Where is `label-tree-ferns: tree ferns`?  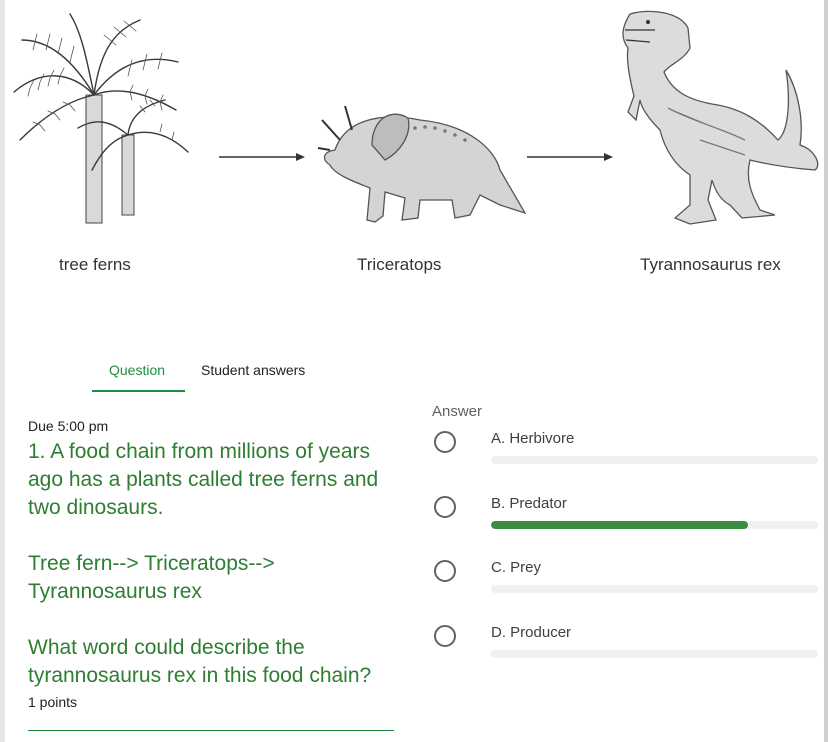
label-tree-ferns: tree ferns is located at coordinates (95, 264).